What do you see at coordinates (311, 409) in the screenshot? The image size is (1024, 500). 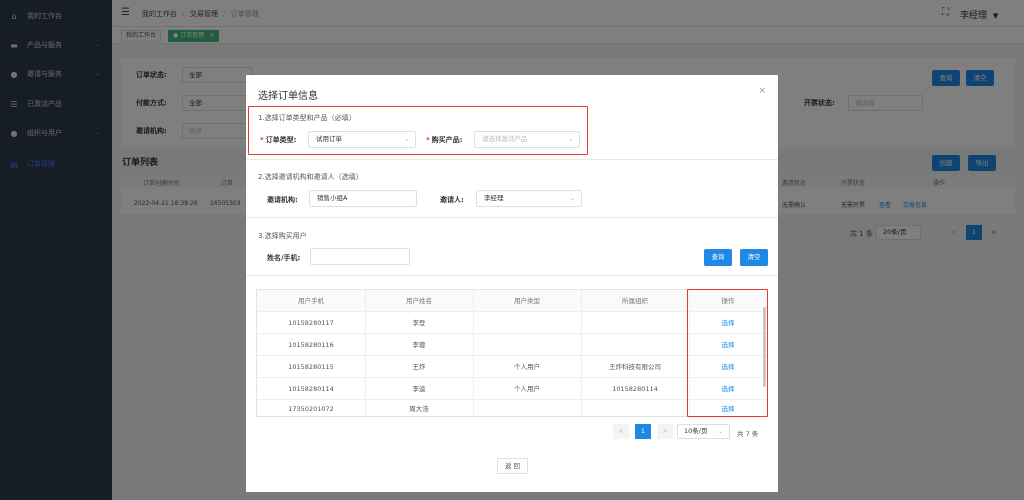 I see `cell-phone: 17350201072` at bounding box center [311, 409].